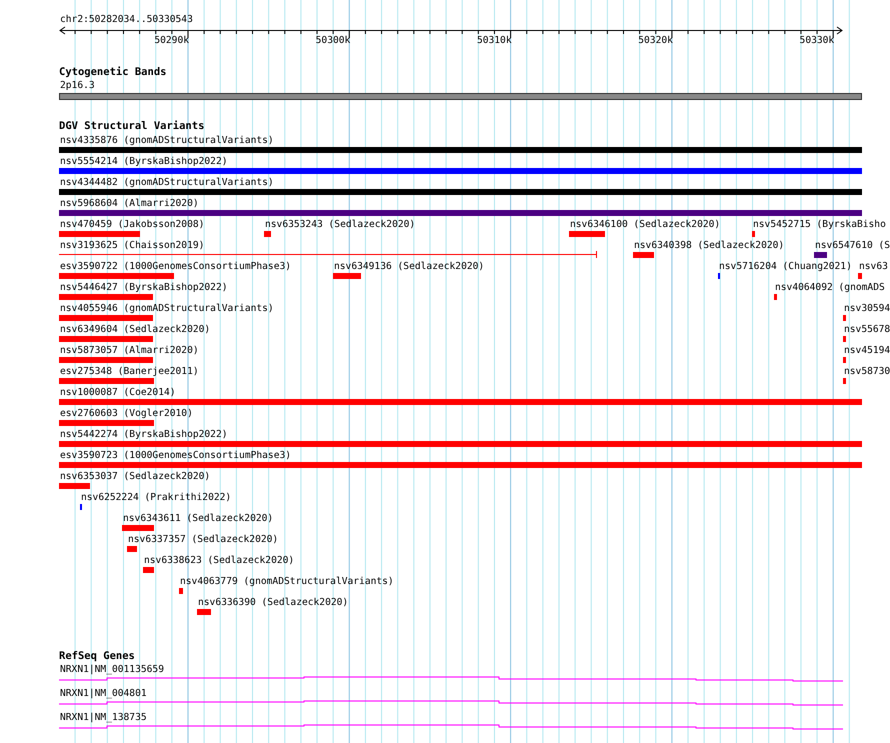 The image size is (890, 743). I want to click on variant-label: nsv6340398 (Sedlazeck2020), so click(709, 245).